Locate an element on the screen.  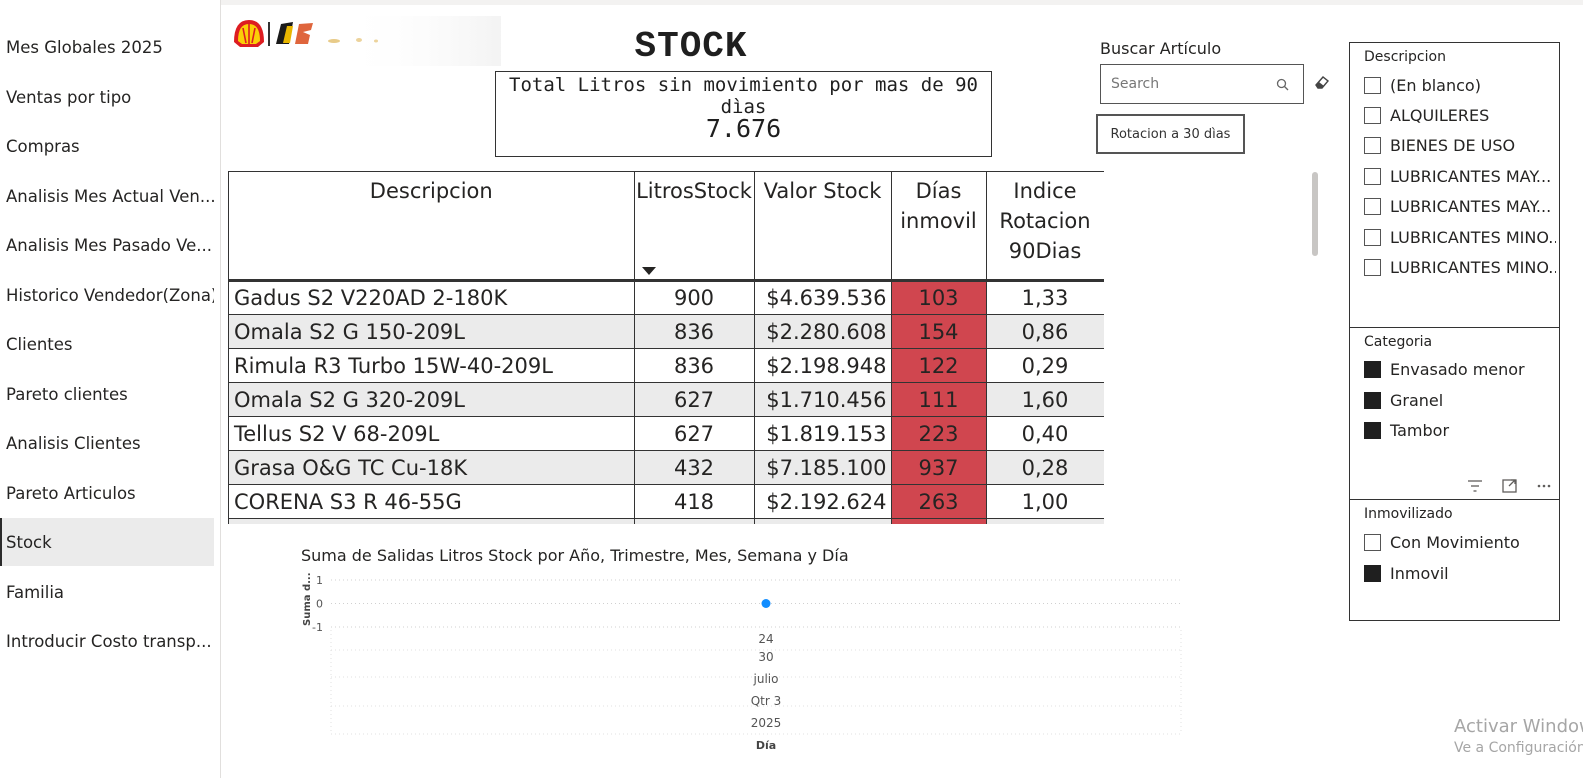
eraser-icon is located at coordinates (1322, 82).